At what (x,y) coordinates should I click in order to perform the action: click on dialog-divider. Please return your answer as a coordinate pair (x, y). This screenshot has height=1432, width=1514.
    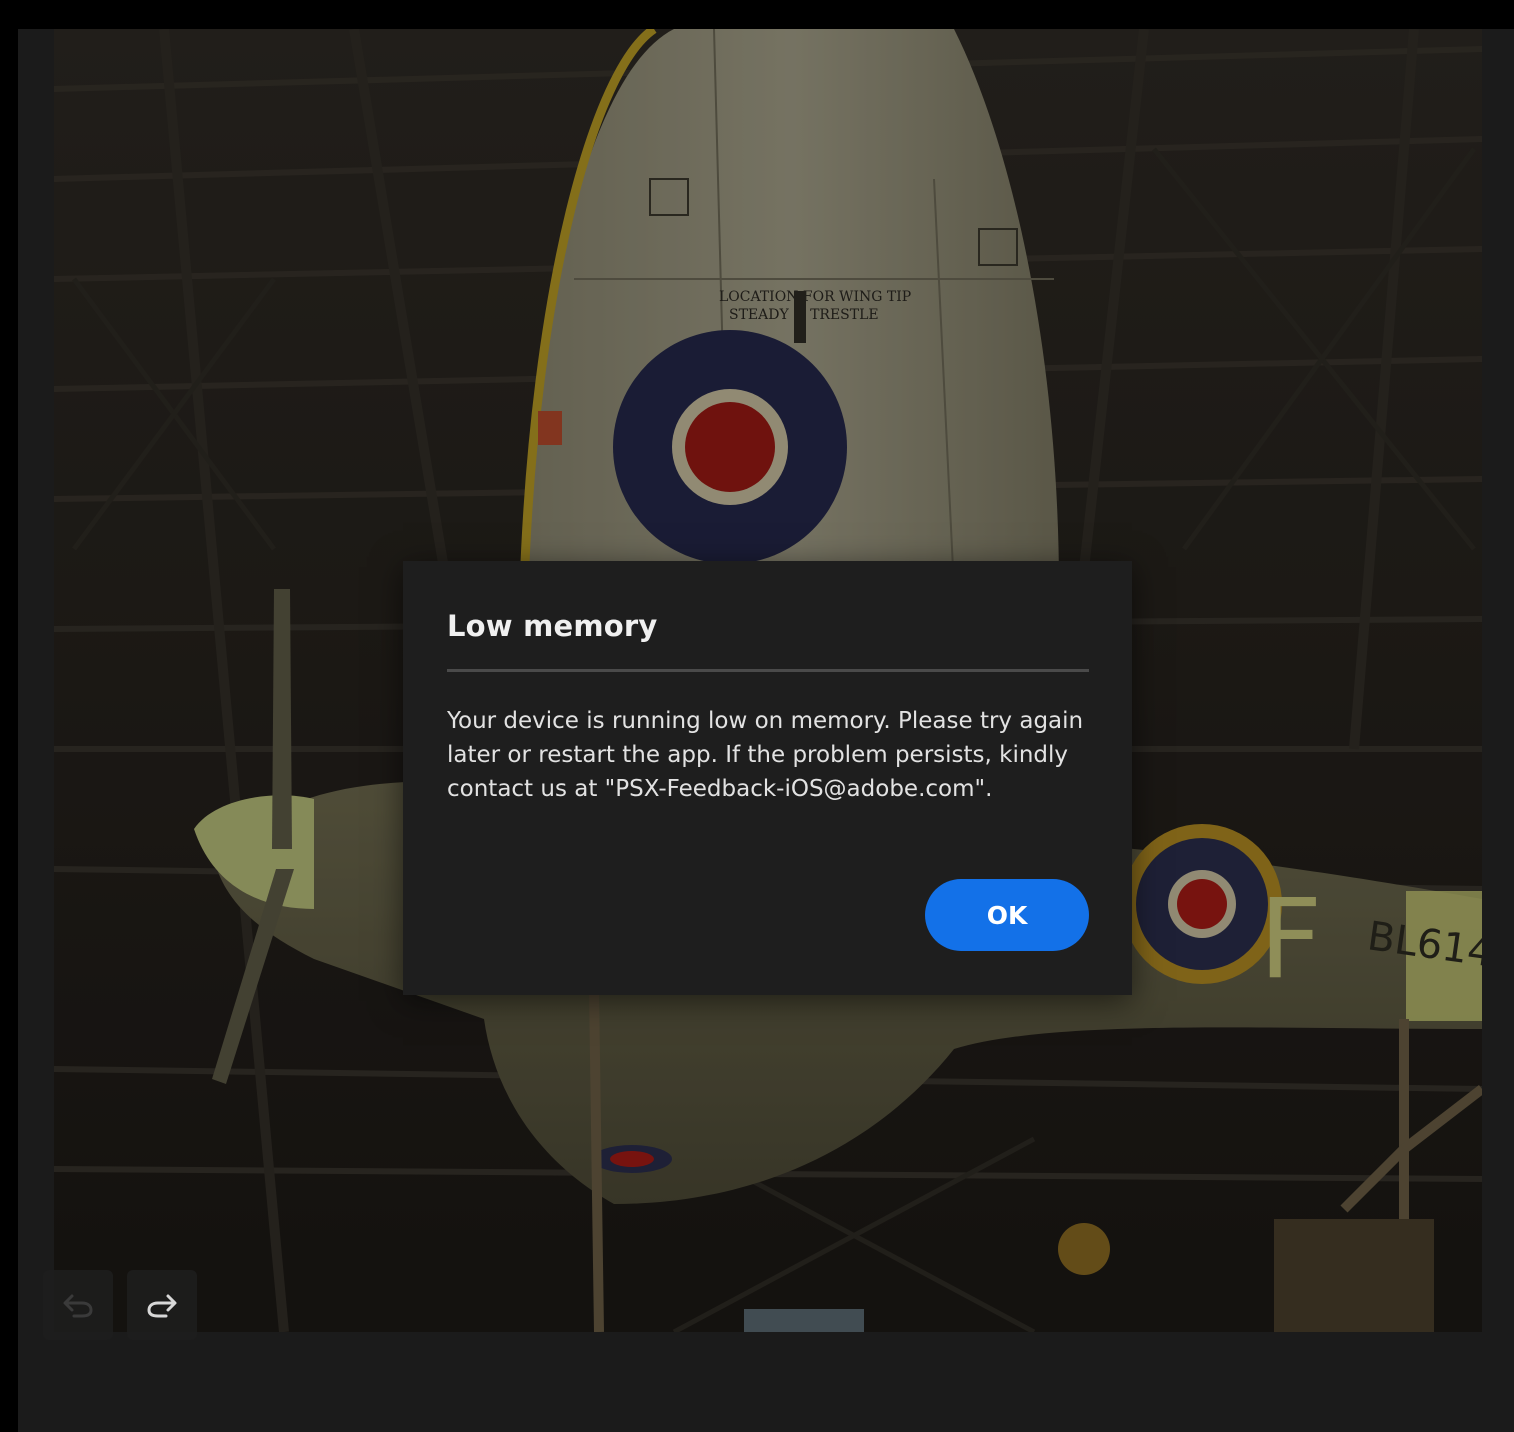
    Looking at the image, I should click on (768, 670).